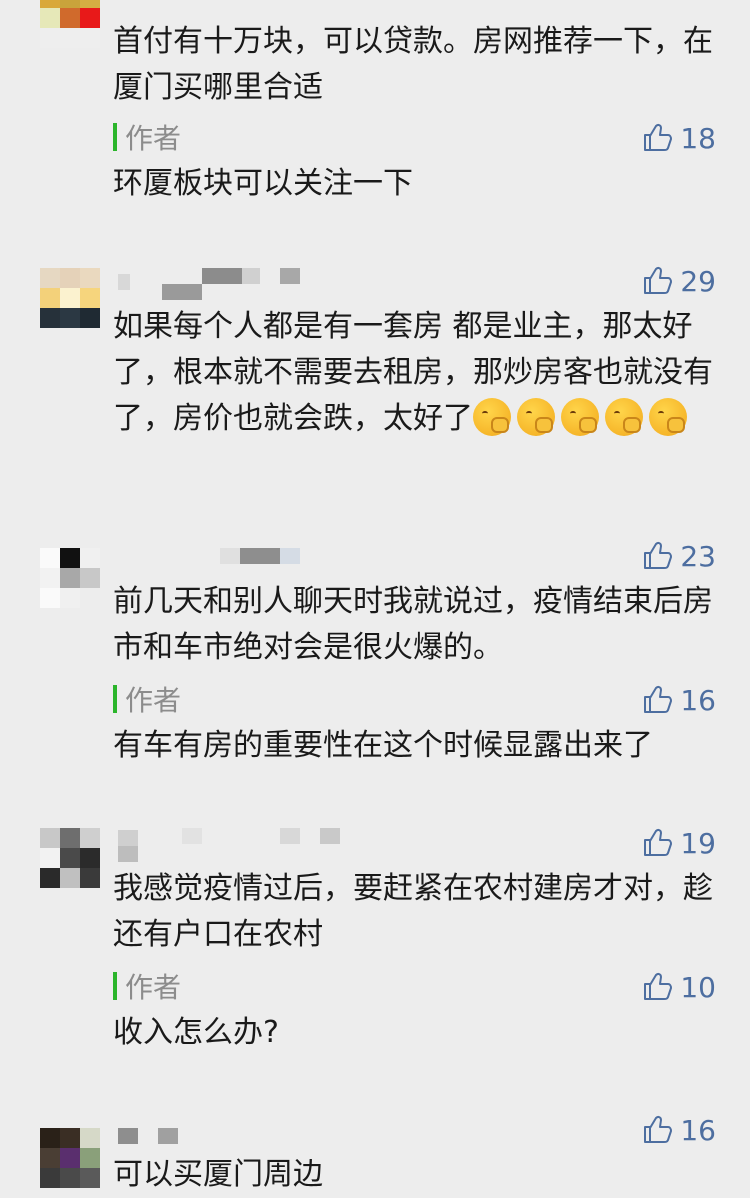 This screenshot has width=750, height=1198. Describe the element at coordinates (263, 183) in the screenshot. I see `reply-text: 环厦板块可以关注一下` at that location.